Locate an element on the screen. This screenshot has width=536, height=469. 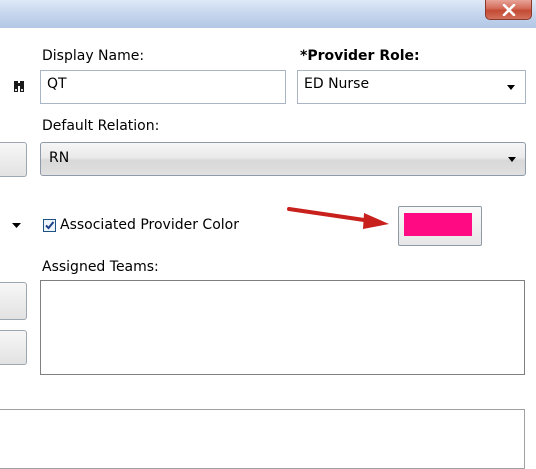
provider-role-label: *Provider Role: is located at coordinates (360, 56).